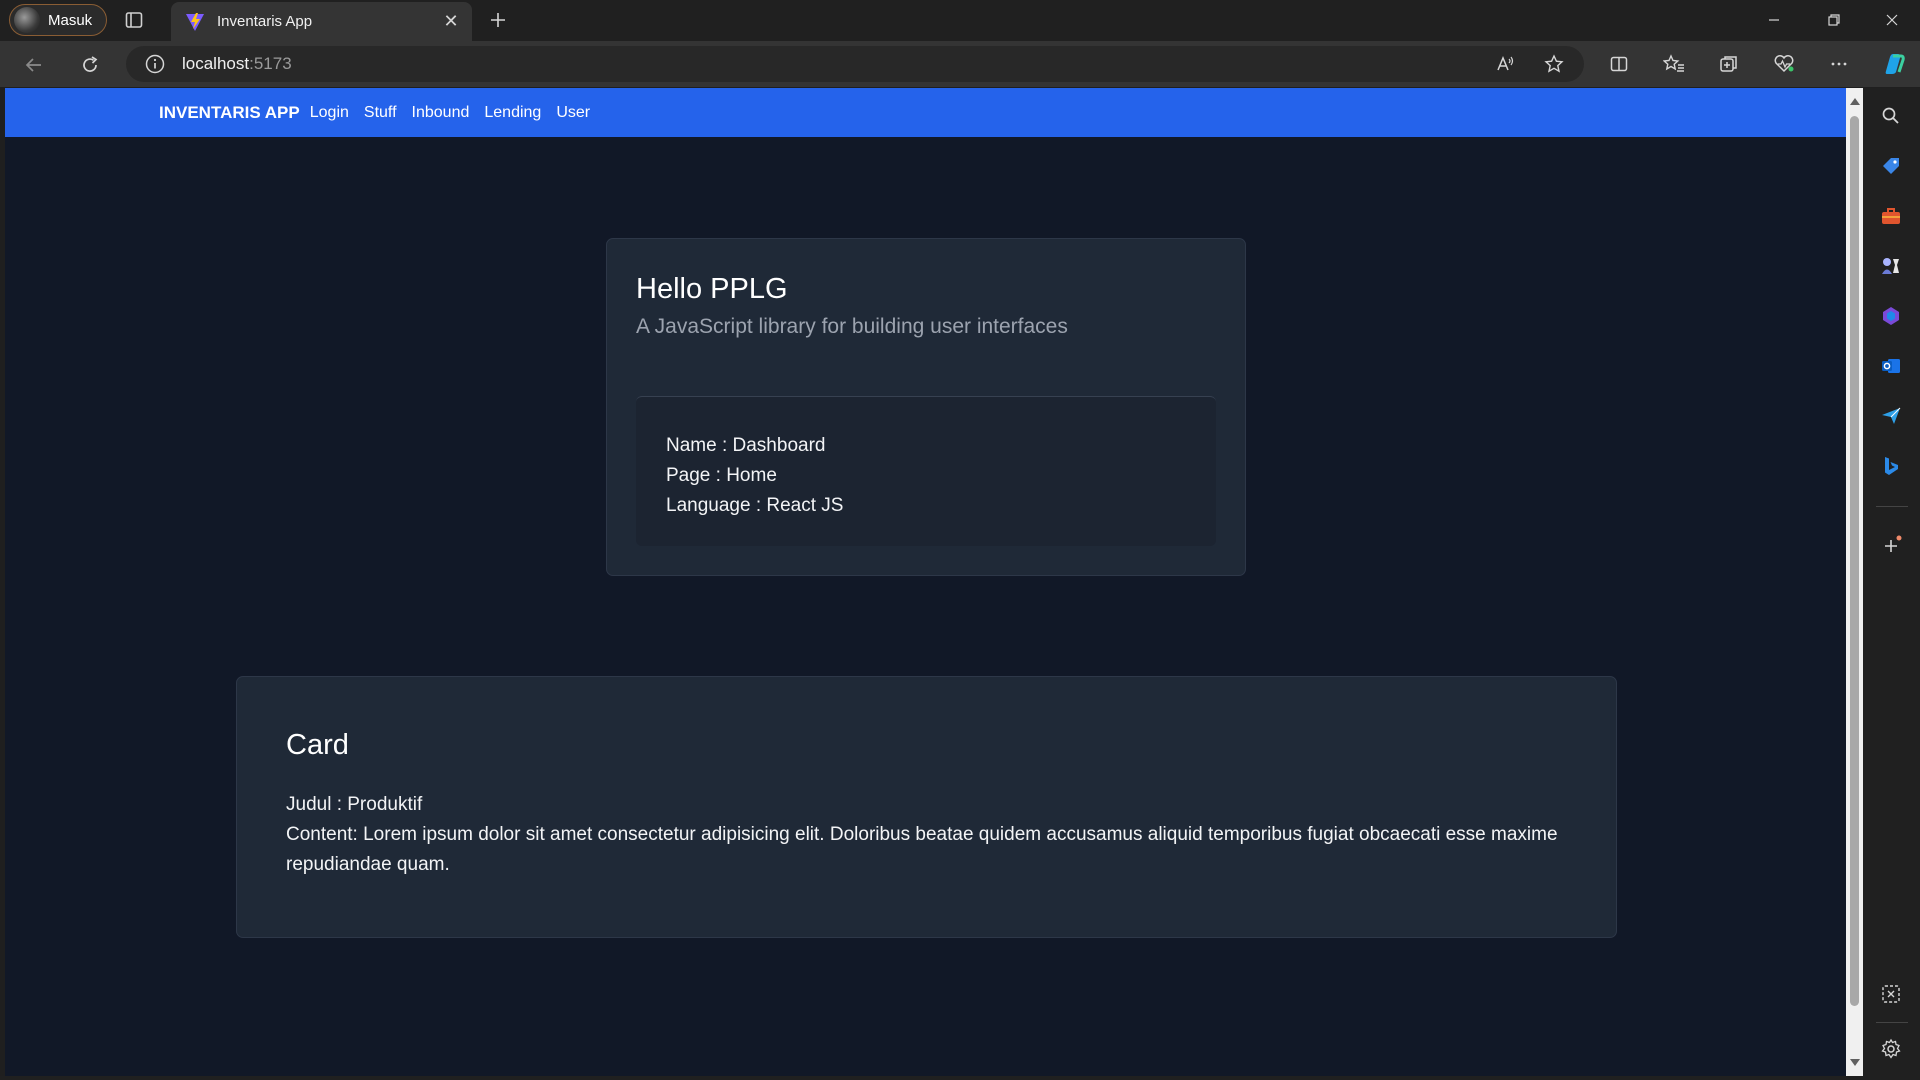  Describe the element at coordinates (960, 1078) in the screenshot. I see `window-bottom-edge` at that location.